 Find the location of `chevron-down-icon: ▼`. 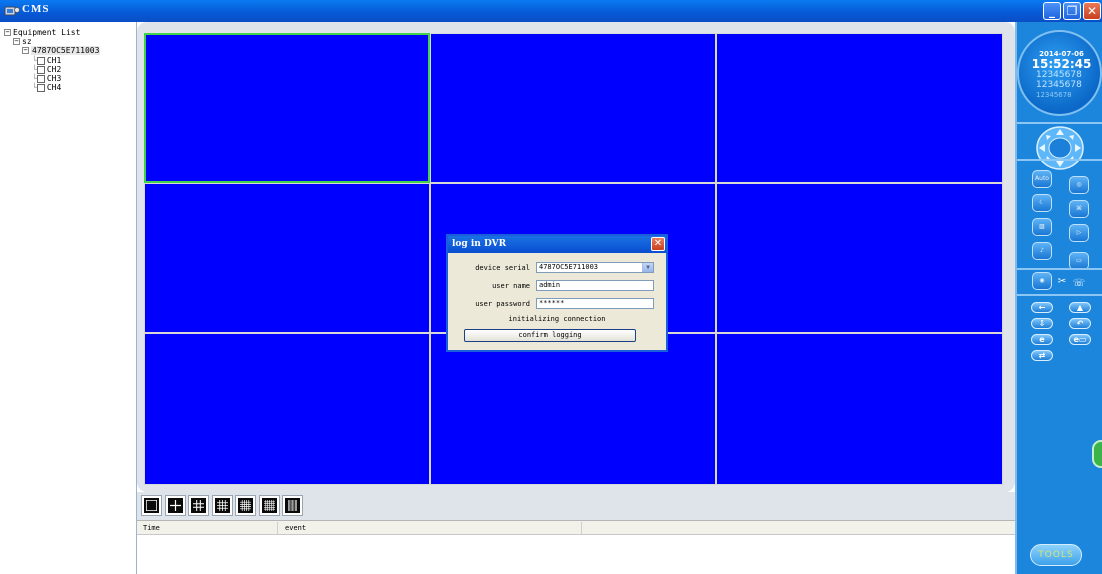

chevron-down-icon: ▼ is located at coordinates (647, 267).